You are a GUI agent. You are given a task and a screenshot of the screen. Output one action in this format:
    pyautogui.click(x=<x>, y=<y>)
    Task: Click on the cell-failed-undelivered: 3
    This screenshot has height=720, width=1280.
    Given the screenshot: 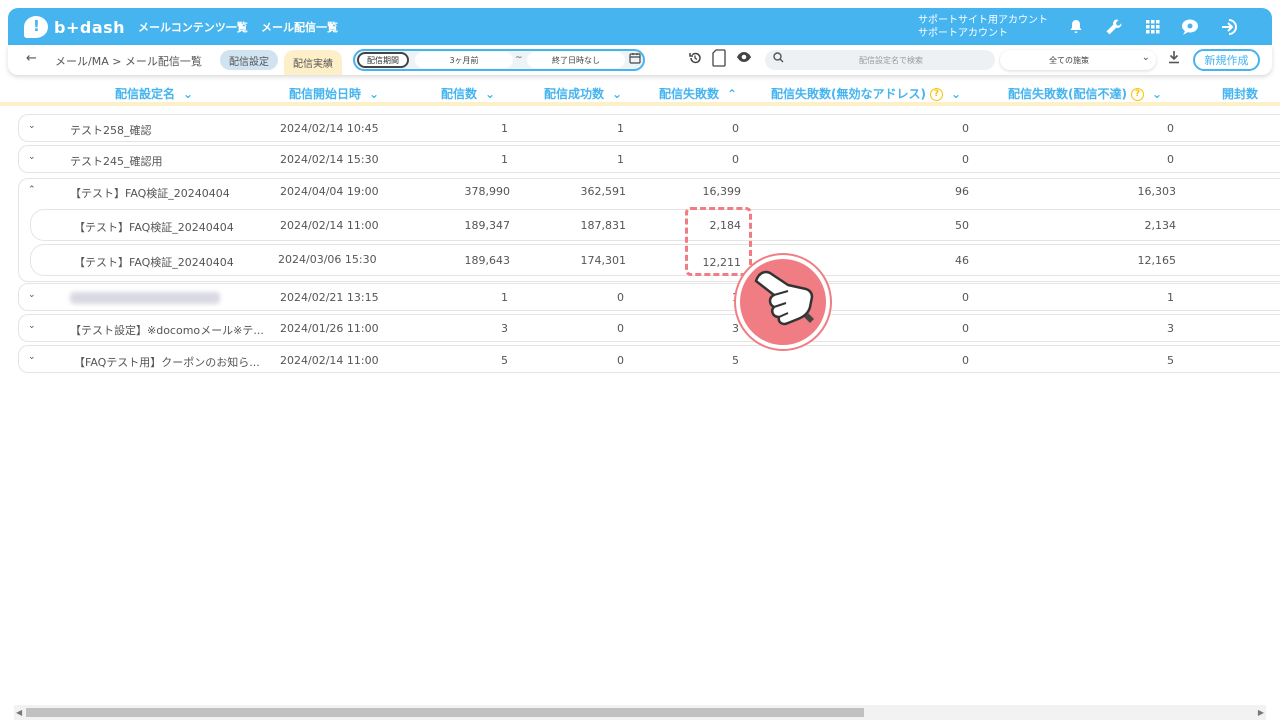 What is the action you would take?
    pyautogui.click(x=1170, y=328)
    